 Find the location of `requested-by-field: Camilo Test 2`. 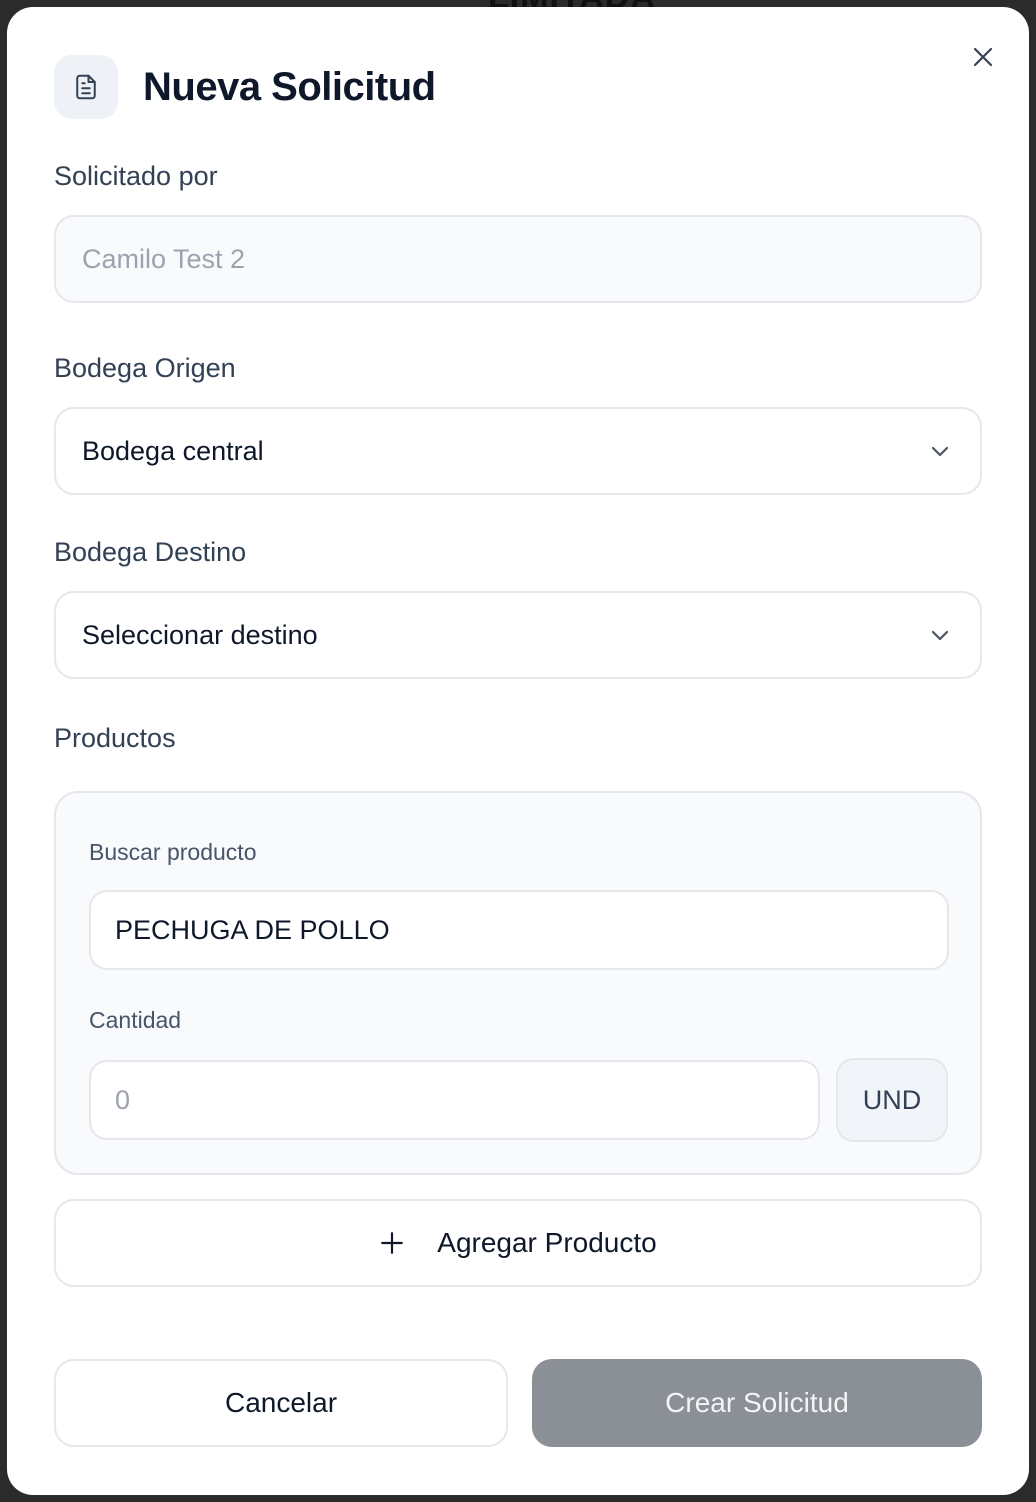

requested-by-field: Camilo Test 2 is located at coordinates (518, 259).